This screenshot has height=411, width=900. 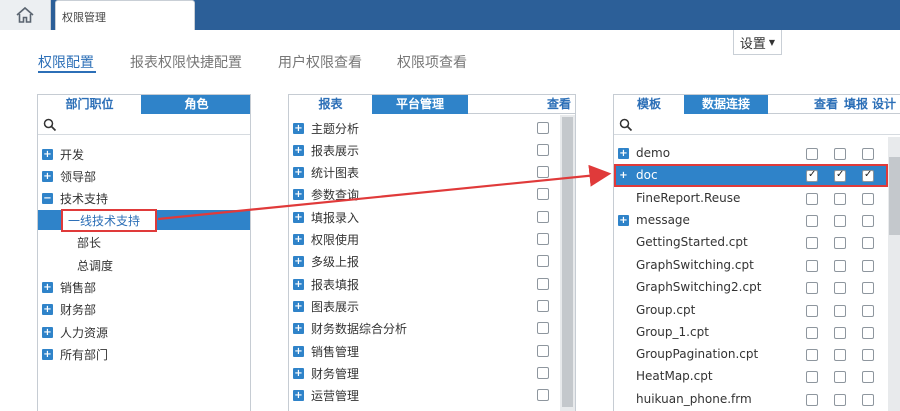 I want to click on tree-node-tech-support: − 技术支持, so click(x=75, y=198).